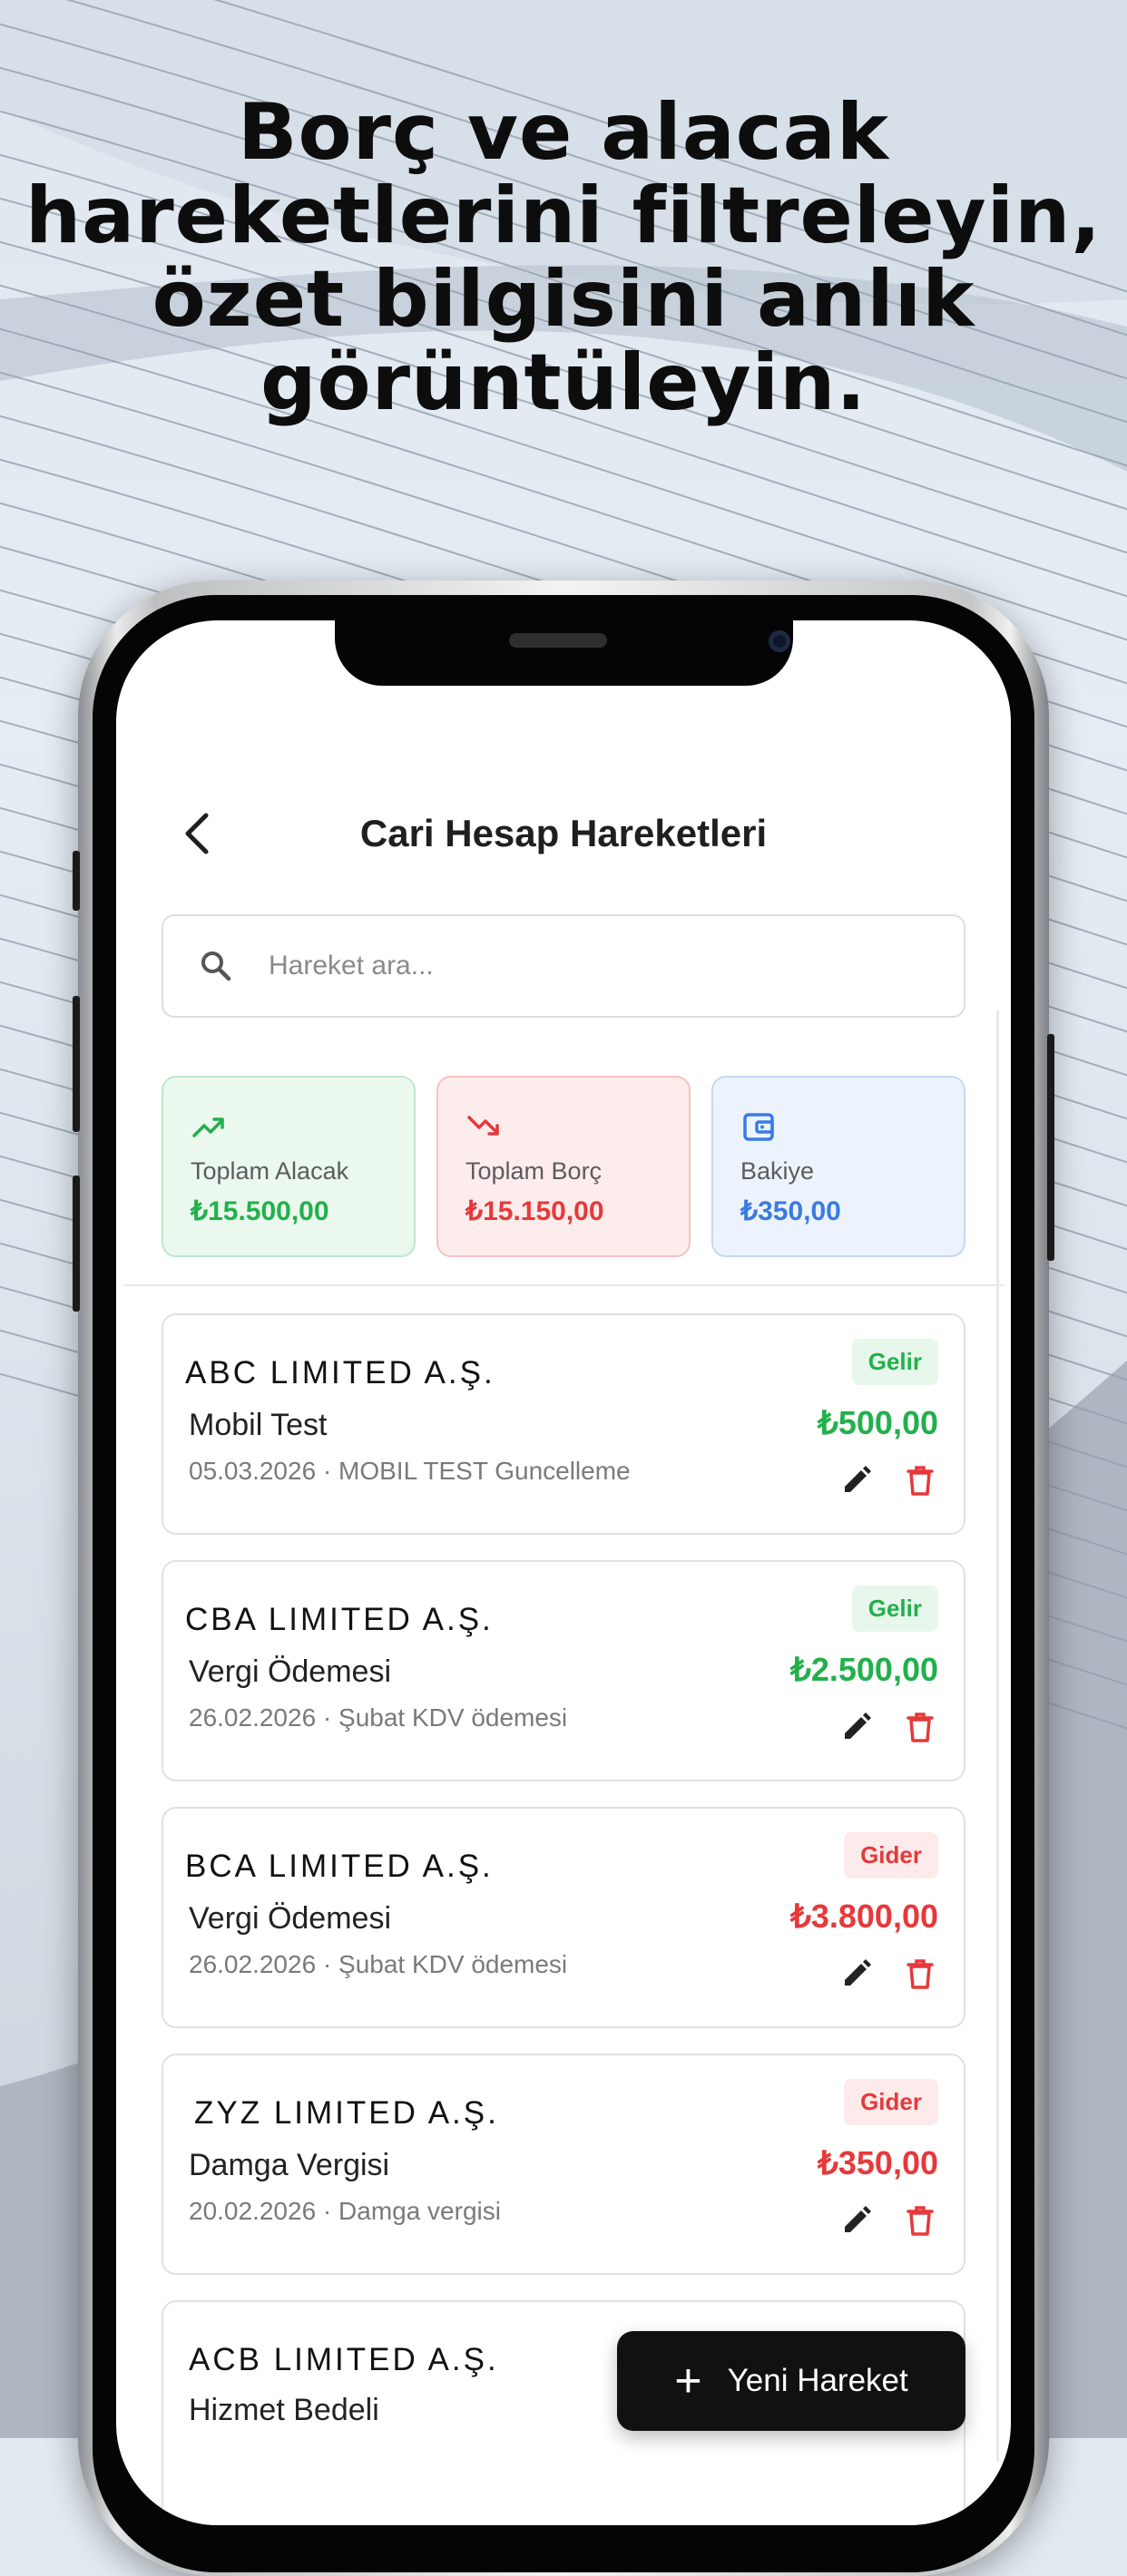 The image size is (1127, 2576). I want to click on page-title: Cari Hesap Hareketleri, so click(563, 833).